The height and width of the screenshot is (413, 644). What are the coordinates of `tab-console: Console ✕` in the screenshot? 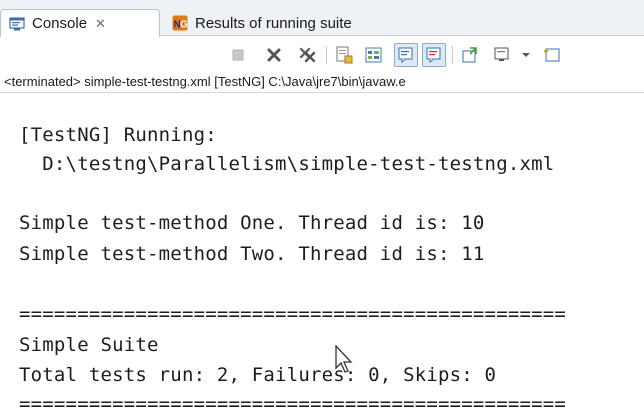 It's located at (80, 23).